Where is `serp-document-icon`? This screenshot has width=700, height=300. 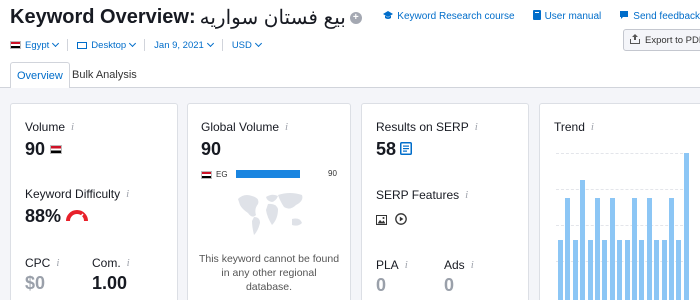 serp-document-icon is located at coordinates (406, 149).